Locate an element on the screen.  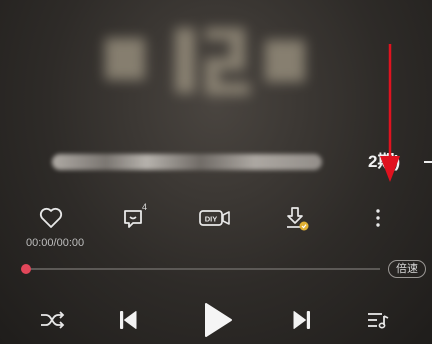
more-icon is located at coordinates (378, 218).